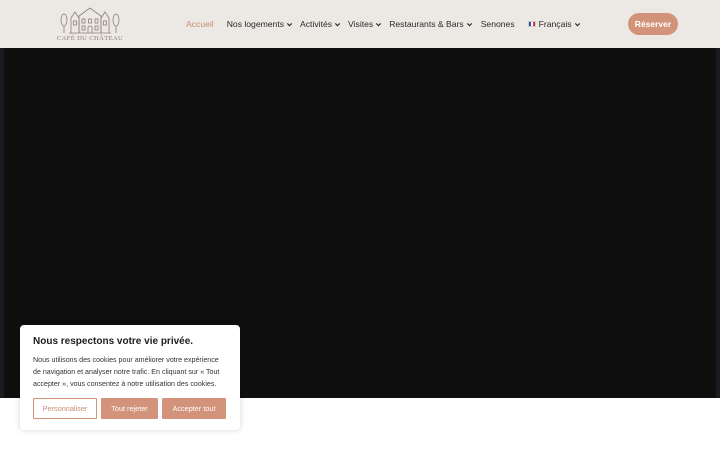  I want to click on nav-item-accueil: Accueil, so click(200, 24).